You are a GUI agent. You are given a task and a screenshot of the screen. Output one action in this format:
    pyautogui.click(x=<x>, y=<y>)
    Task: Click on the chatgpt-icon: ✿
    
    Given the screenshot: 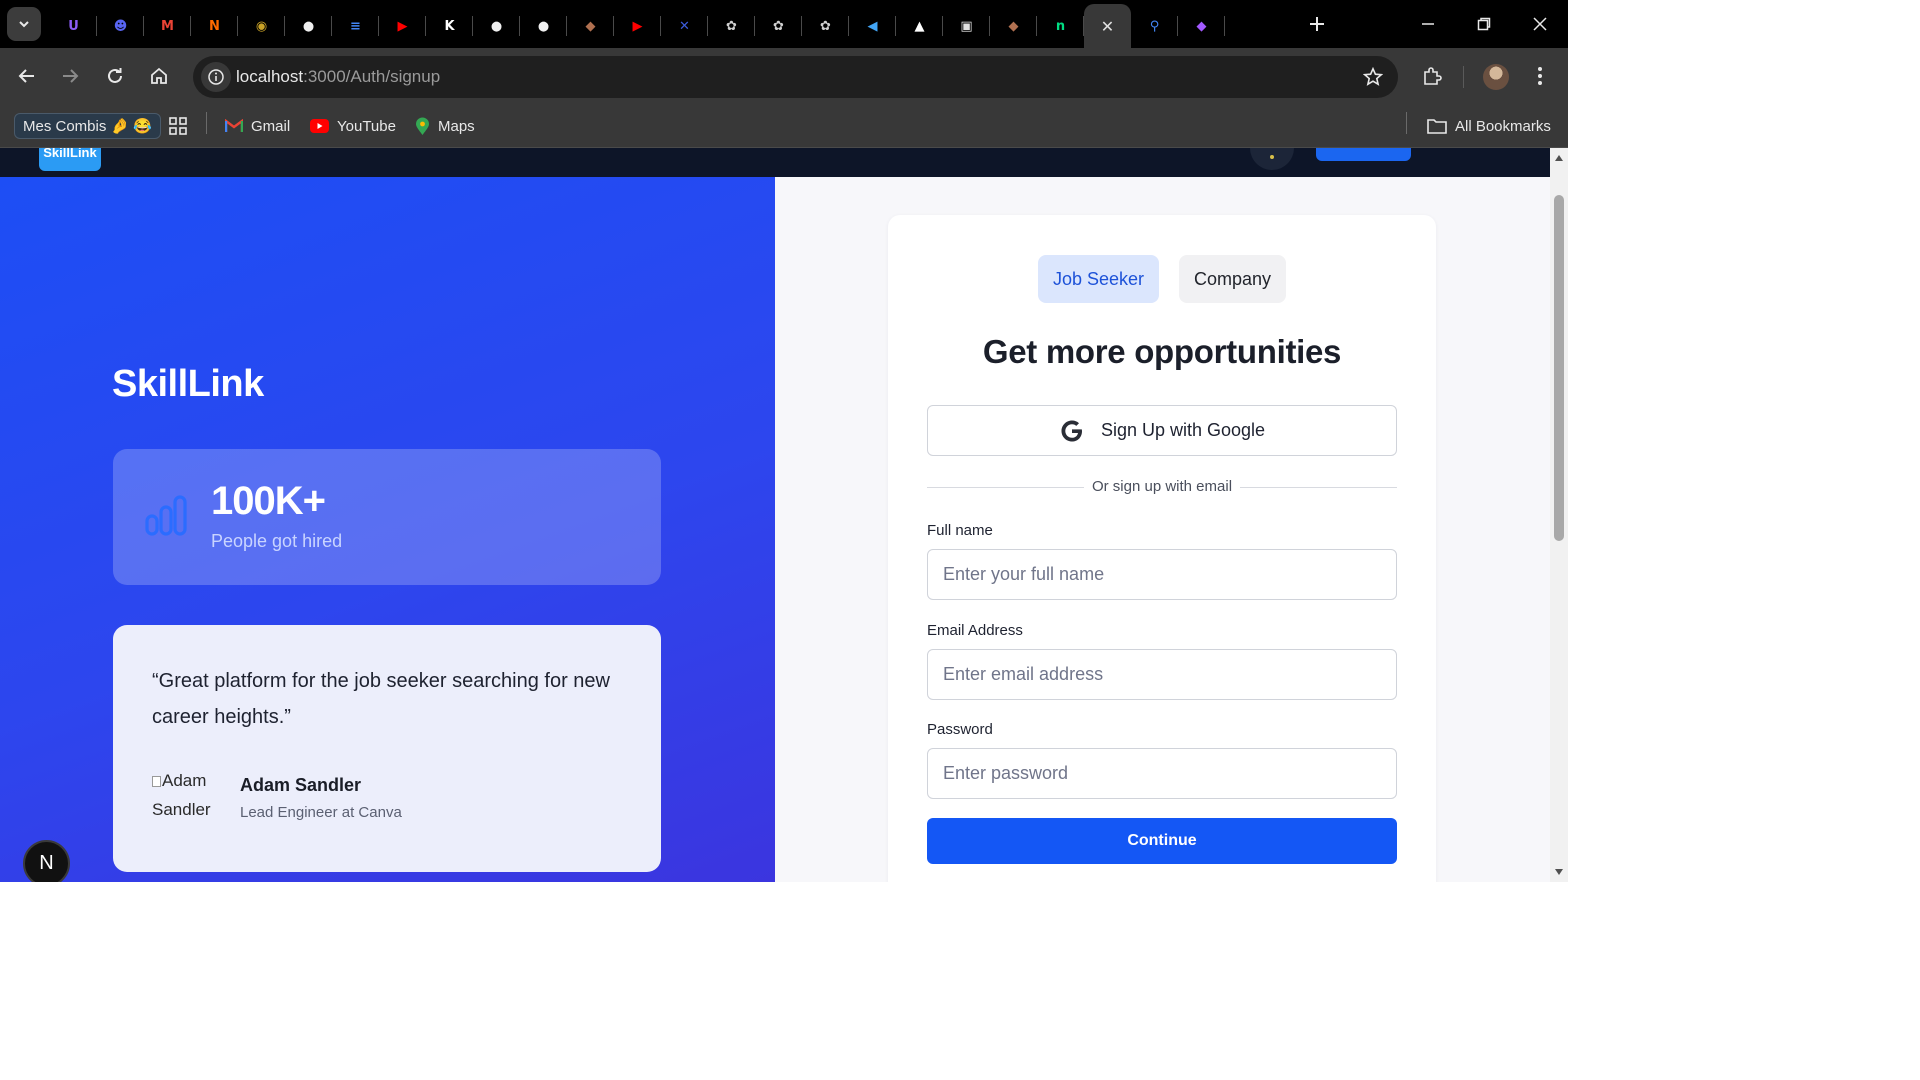 What is the action you would take?
    pyautogui.click(x=731, y=26)
    